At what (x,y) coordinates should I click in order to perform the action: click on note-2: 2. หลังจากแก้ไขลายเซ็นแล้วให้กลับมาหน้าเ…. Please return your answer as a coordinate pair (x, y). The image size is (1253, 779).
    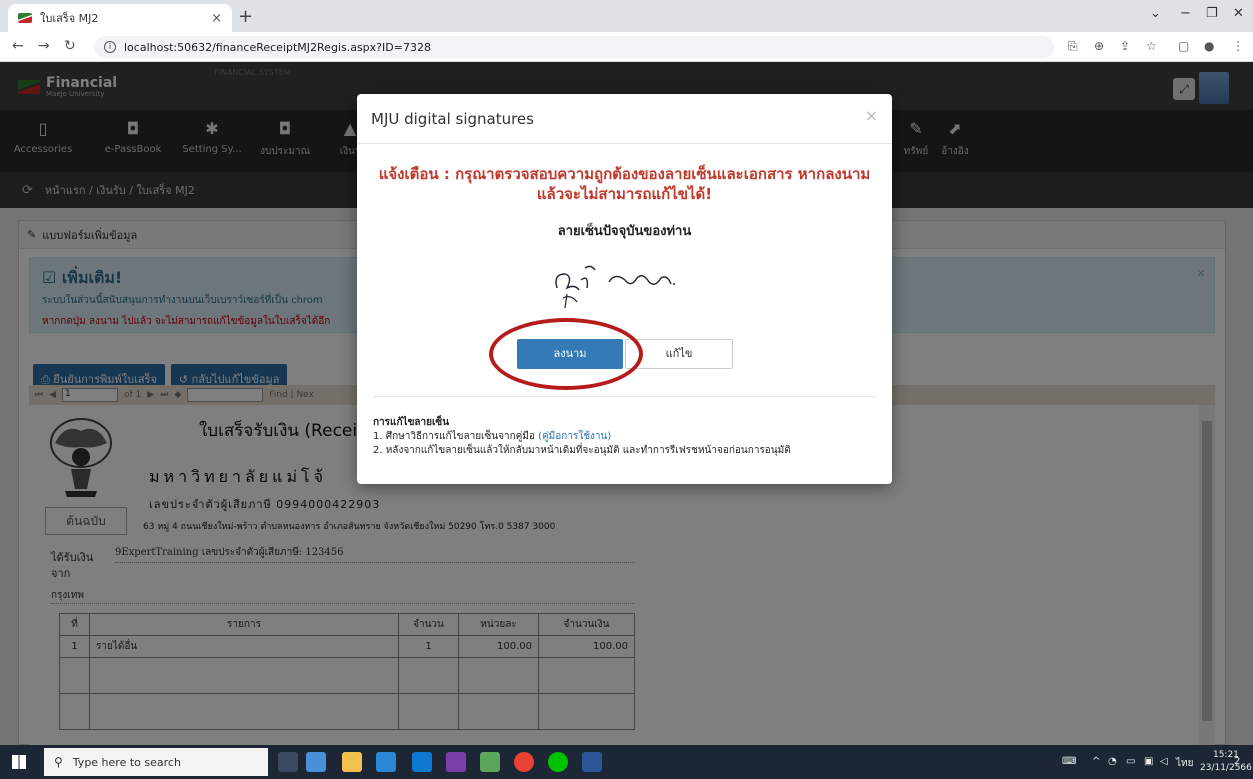
    Looking at the image, I should click on (582, 450).